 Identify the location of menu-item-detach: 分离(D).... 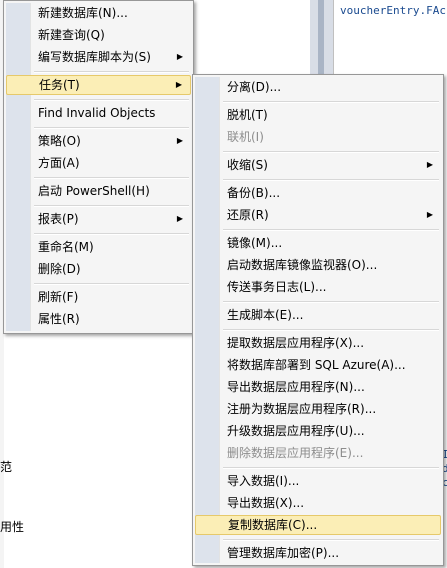
(318, 87).